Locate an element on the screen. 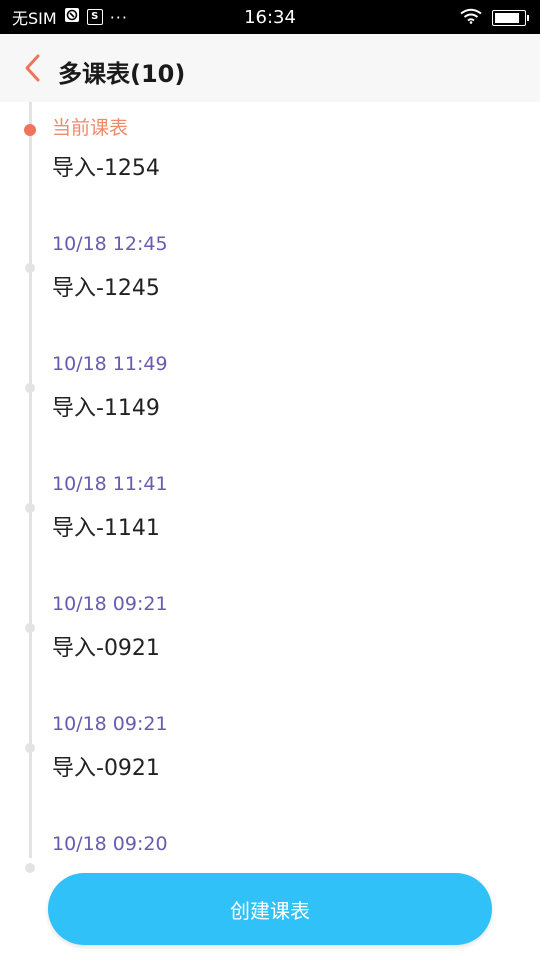  item-time: 10/18 09:20 is located at coordinates (110, 844).